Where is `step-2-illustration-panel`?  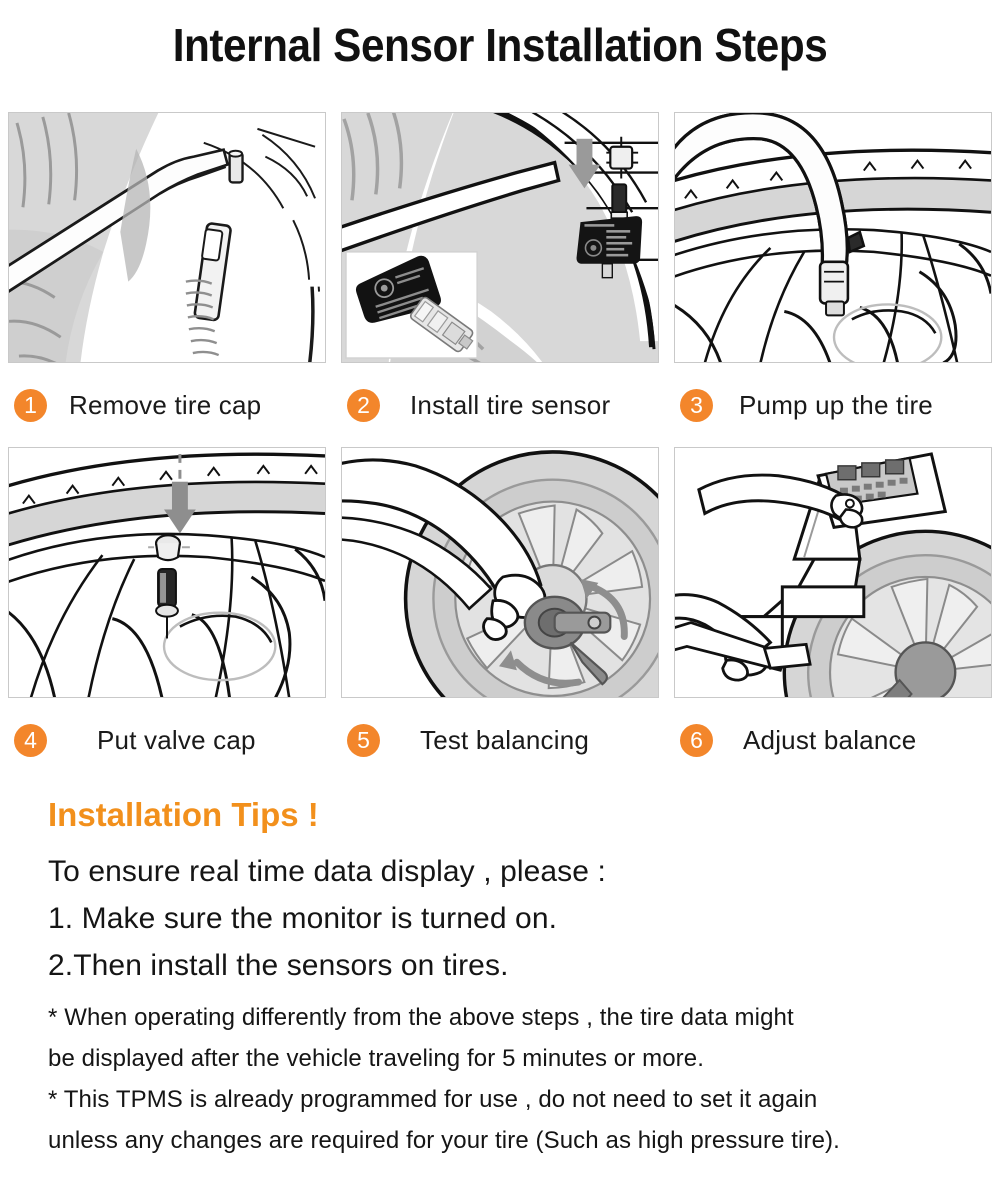
step-2-illustration-panel is located at coordinates (500, 237).